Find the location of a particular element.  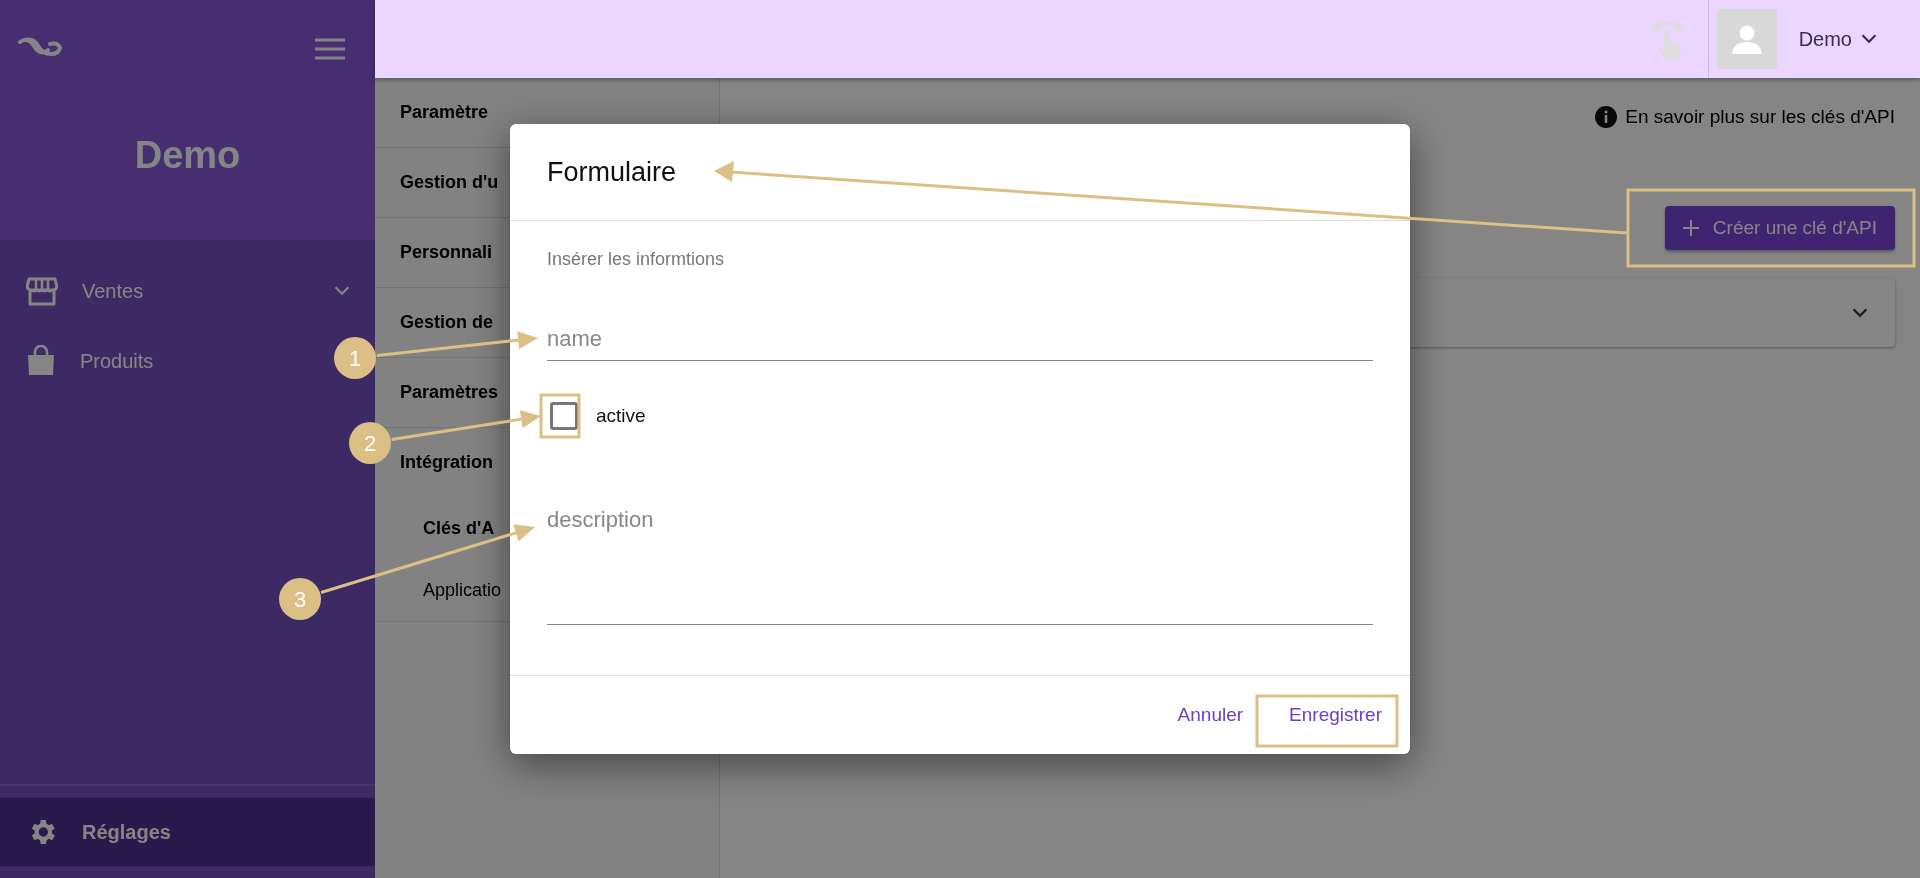

highlight-frame is located at coordinates (560, 416).